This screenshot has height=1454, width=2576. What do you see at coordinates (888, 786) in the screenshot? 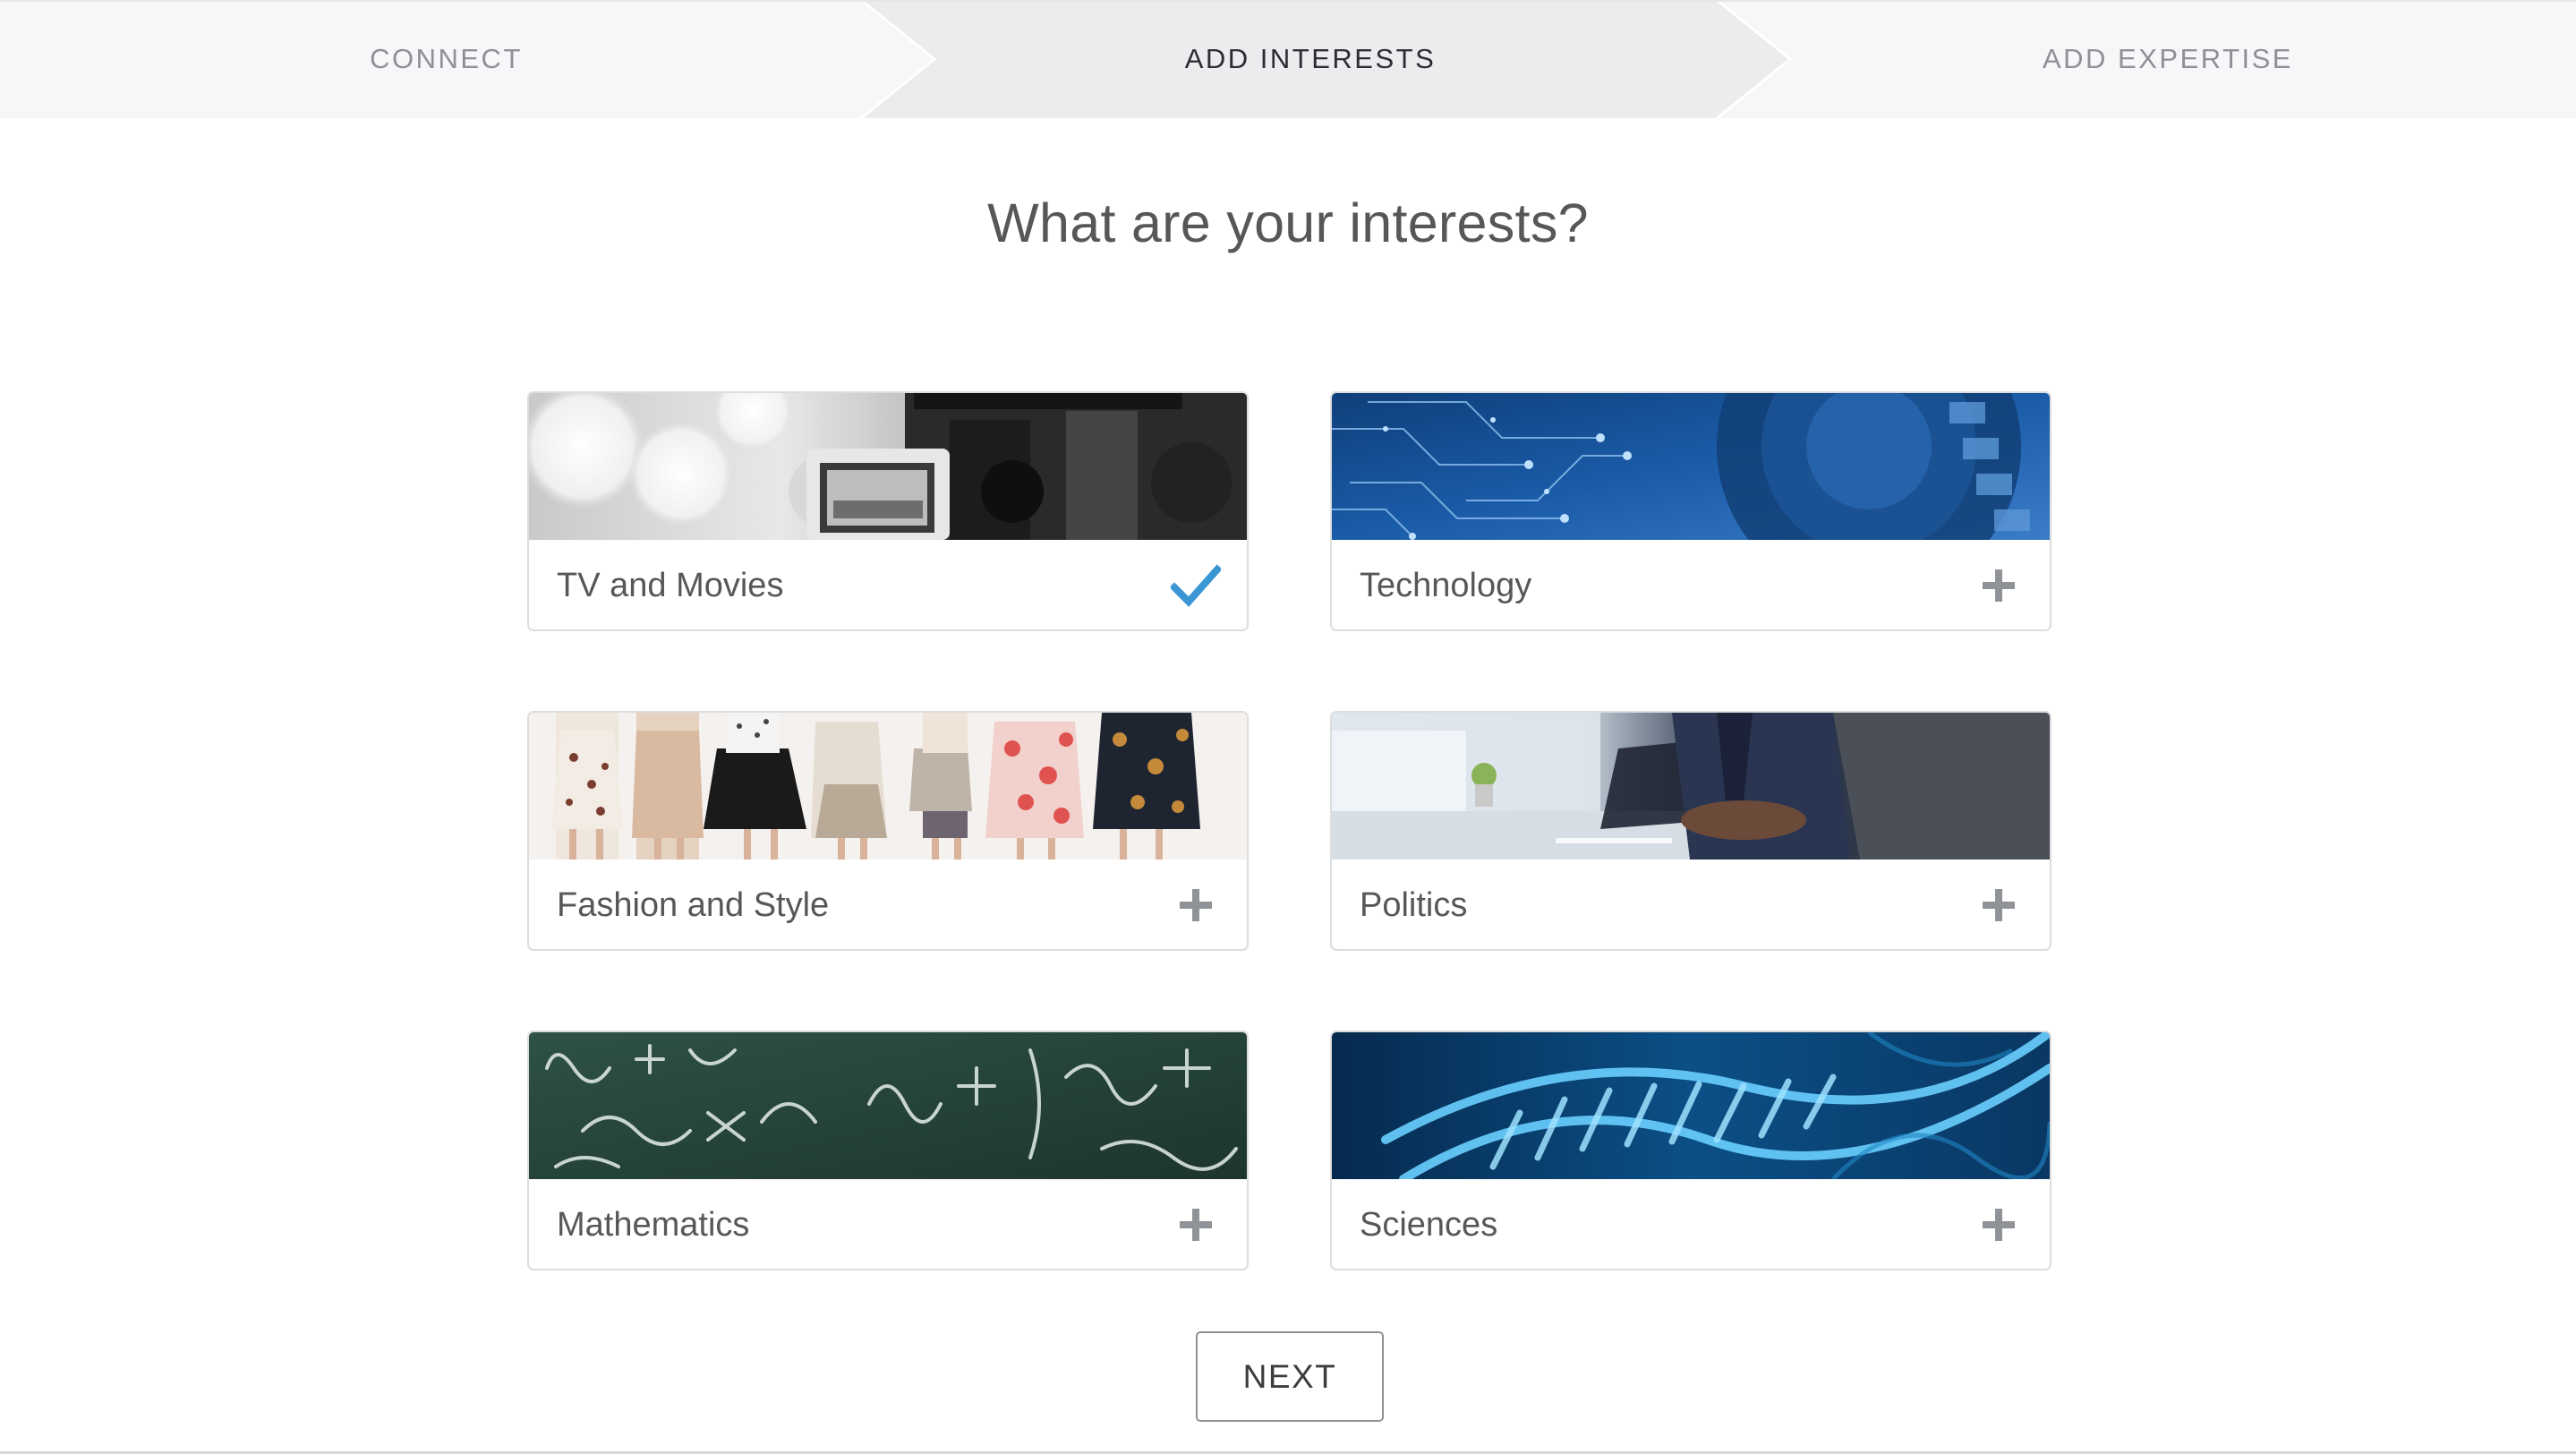
I see `fashion-banner-image` at bounding box center [888, 786].